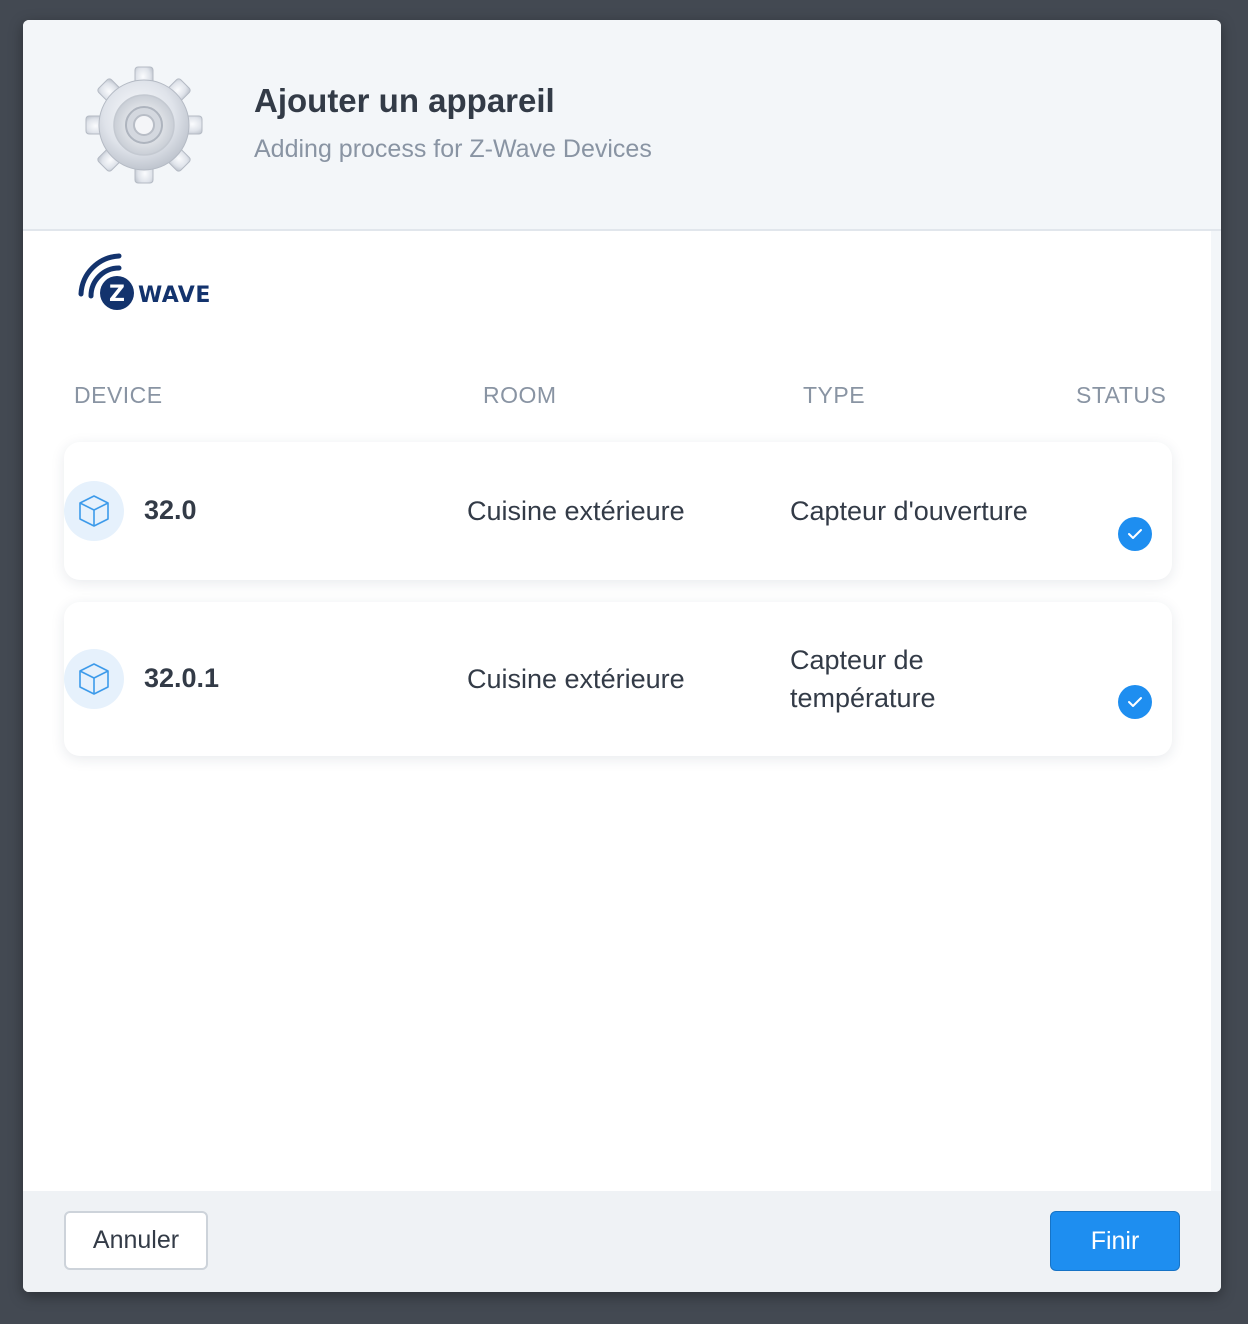 The width and height of the screenshot is (1248, 1324). Describe the element at coordinates (182, 678) in the screenshot. I see `device-name: 32.0.1` at that location.